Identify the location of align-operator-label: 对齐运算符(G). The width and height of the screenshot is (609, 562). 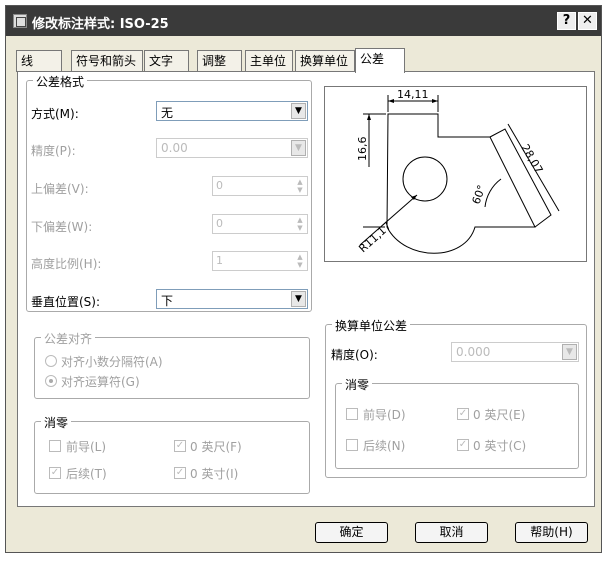
(100, 382).